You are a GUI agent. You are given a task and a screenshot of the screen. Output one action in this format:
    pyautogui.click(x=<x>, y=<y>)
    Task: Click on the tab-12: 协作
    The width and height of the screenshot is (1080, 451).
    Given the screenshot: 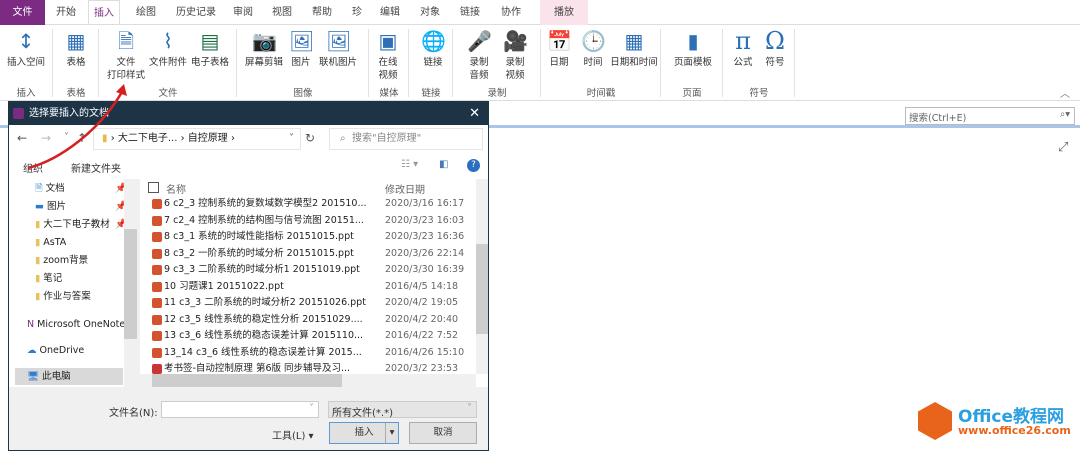 What is the action you would take?
    pyautogui.click(x=511, y=12)
    